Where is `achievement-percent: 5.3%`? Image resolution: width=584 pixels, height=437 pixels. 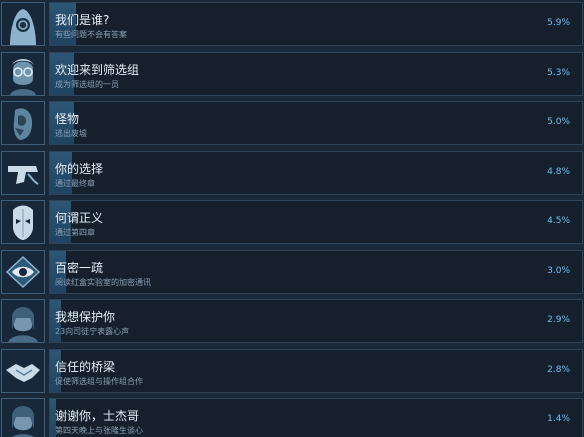
achievement-percent: 5.3% is located at coordinates (558, 73).